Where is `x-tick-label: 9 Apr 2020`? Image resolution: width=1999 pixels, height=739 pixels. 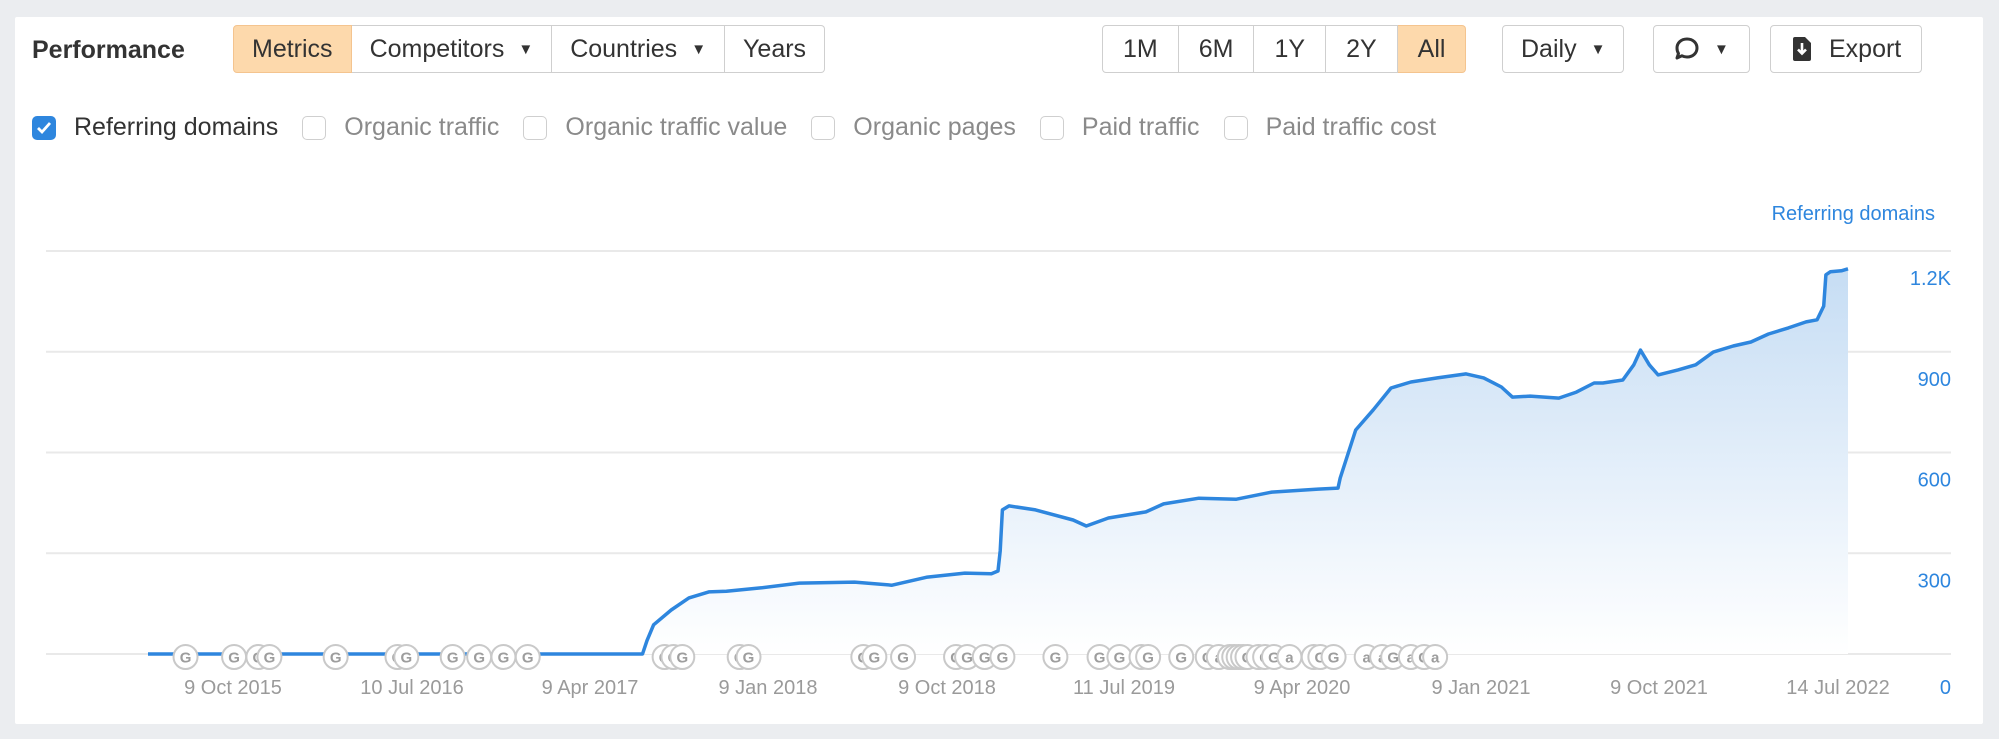 x-tick-label: 9 Apr 2020 is located at coordinates (1302, 688).